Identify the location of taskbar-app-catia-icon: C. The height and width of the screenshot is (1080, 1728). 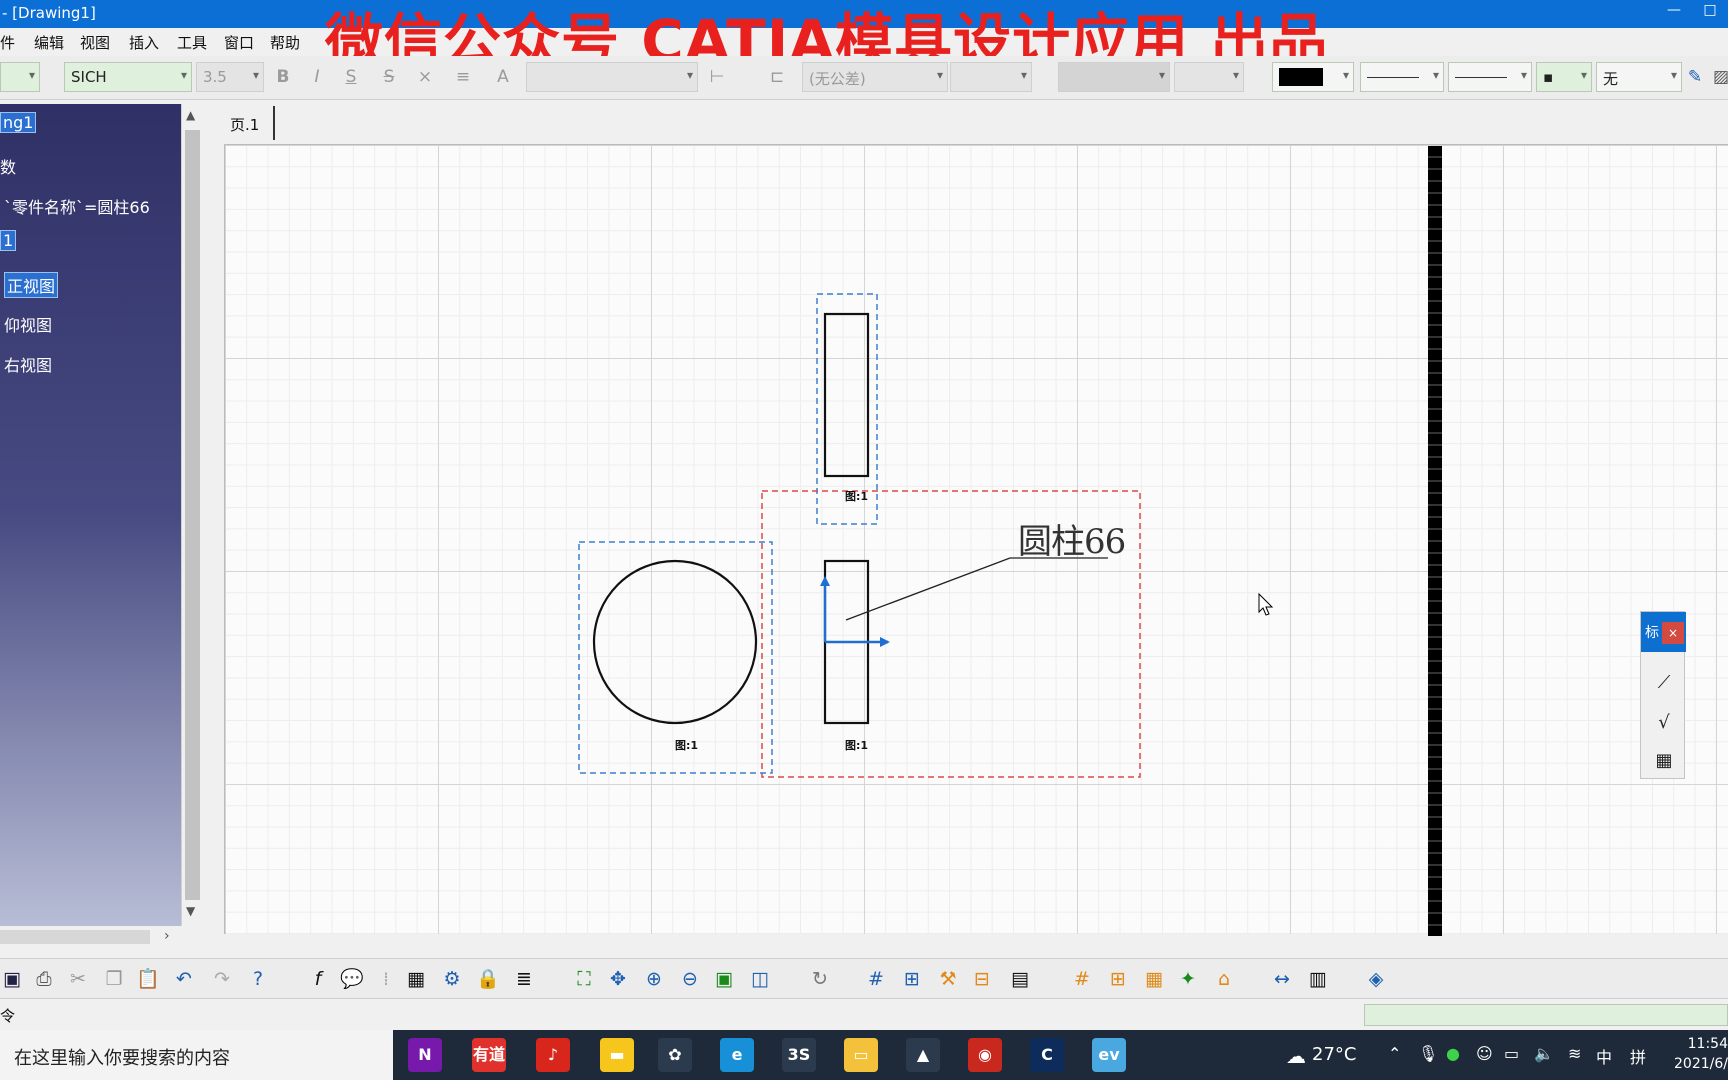
(1047, 1055).